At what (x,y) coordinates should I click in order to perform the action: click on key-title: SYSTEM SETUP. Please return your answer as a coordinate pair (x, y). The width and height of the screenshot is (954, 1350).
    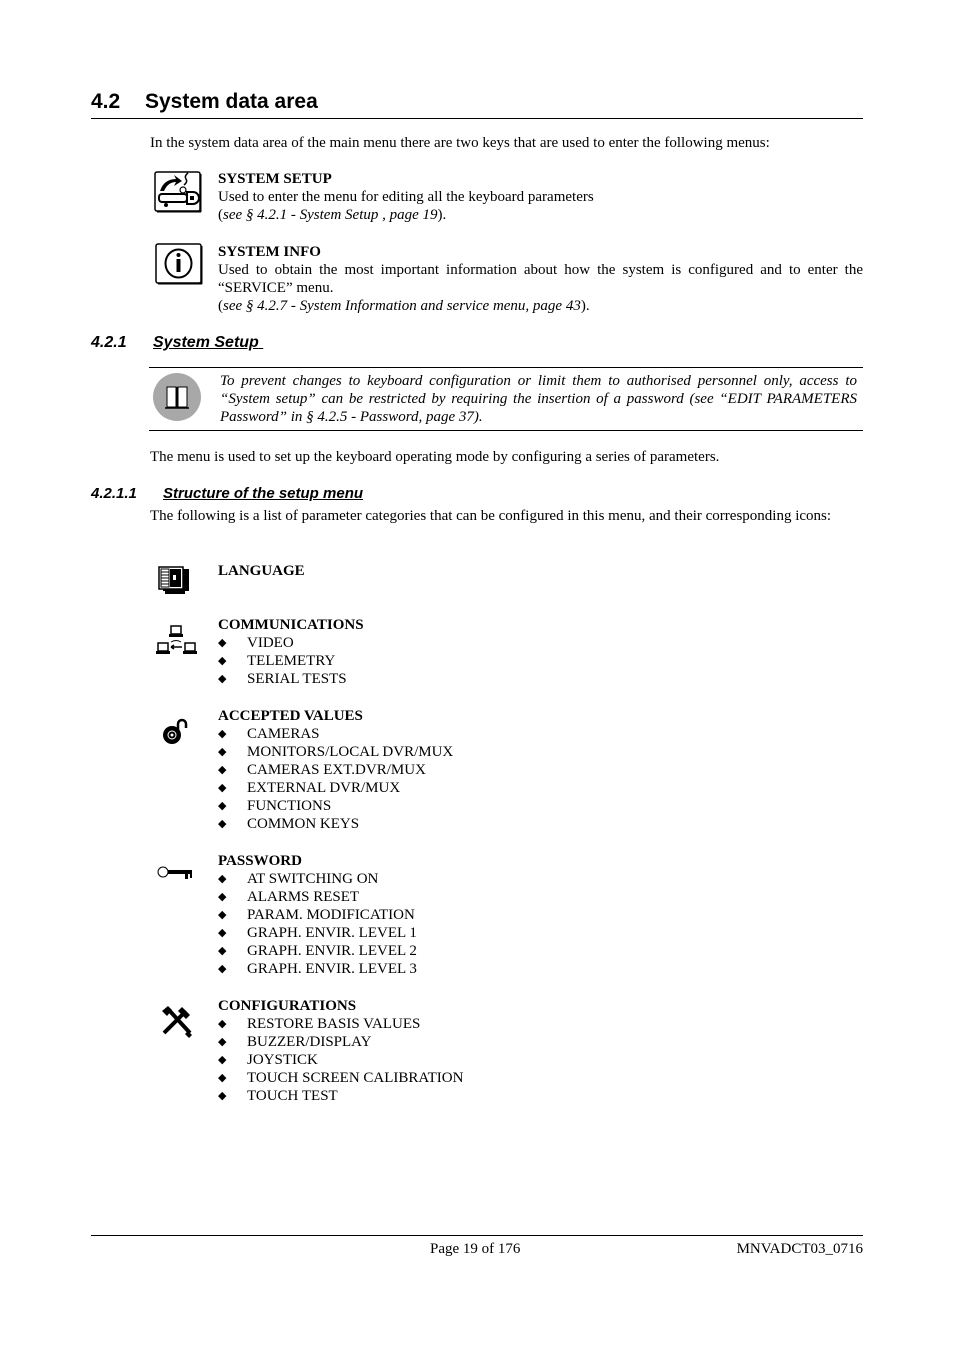
    Looking at the image, I should click on (275, 179).